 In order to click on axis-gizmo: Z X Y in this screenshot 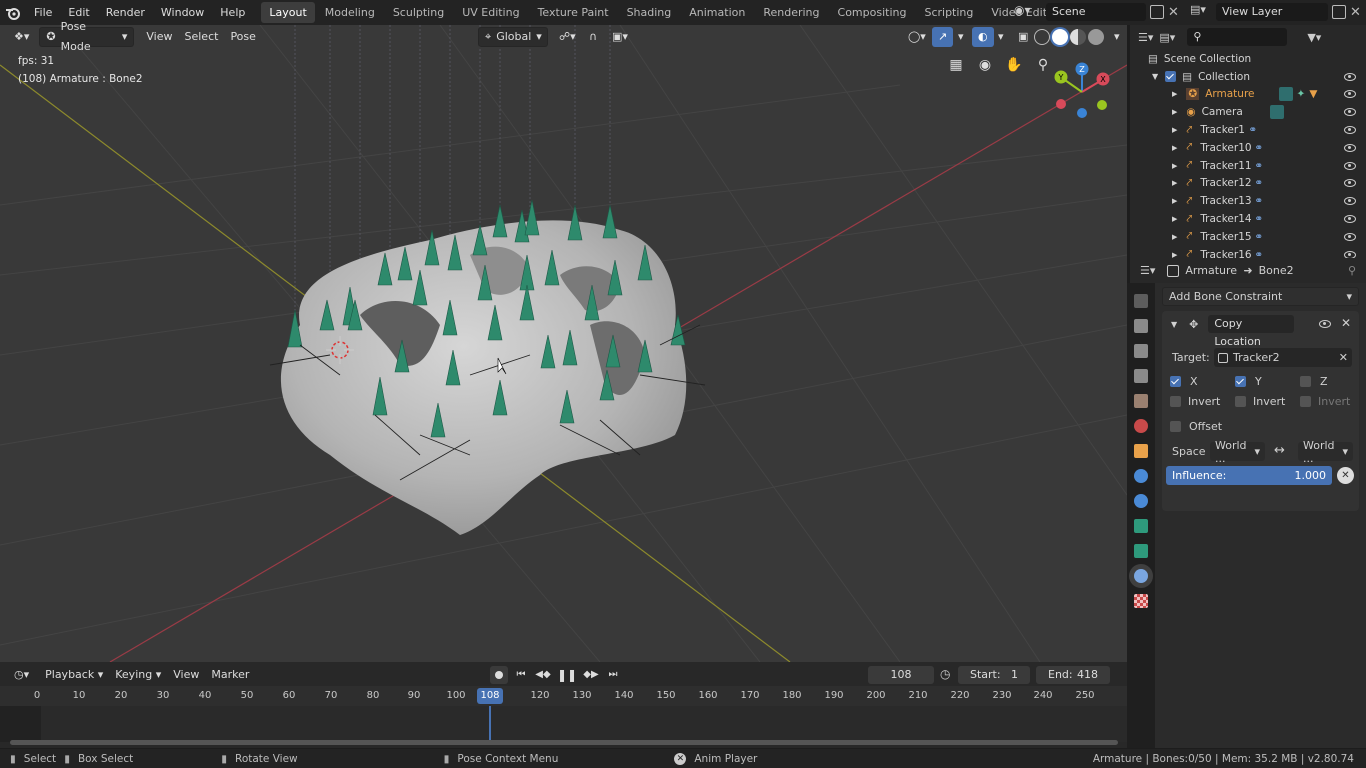, I will do `click(1081, 91)`.